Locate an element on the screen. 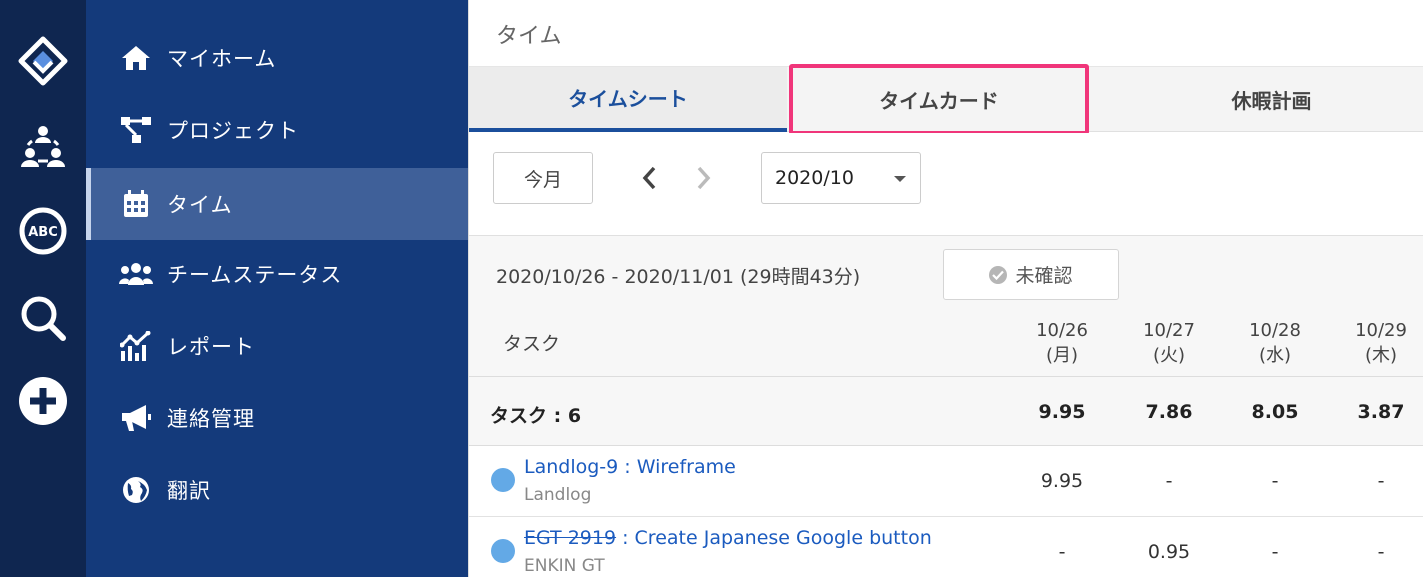 The width and height of the screenshot is (1423, 577). task-id: Landlog-9 is located at coordinates (571, 467).